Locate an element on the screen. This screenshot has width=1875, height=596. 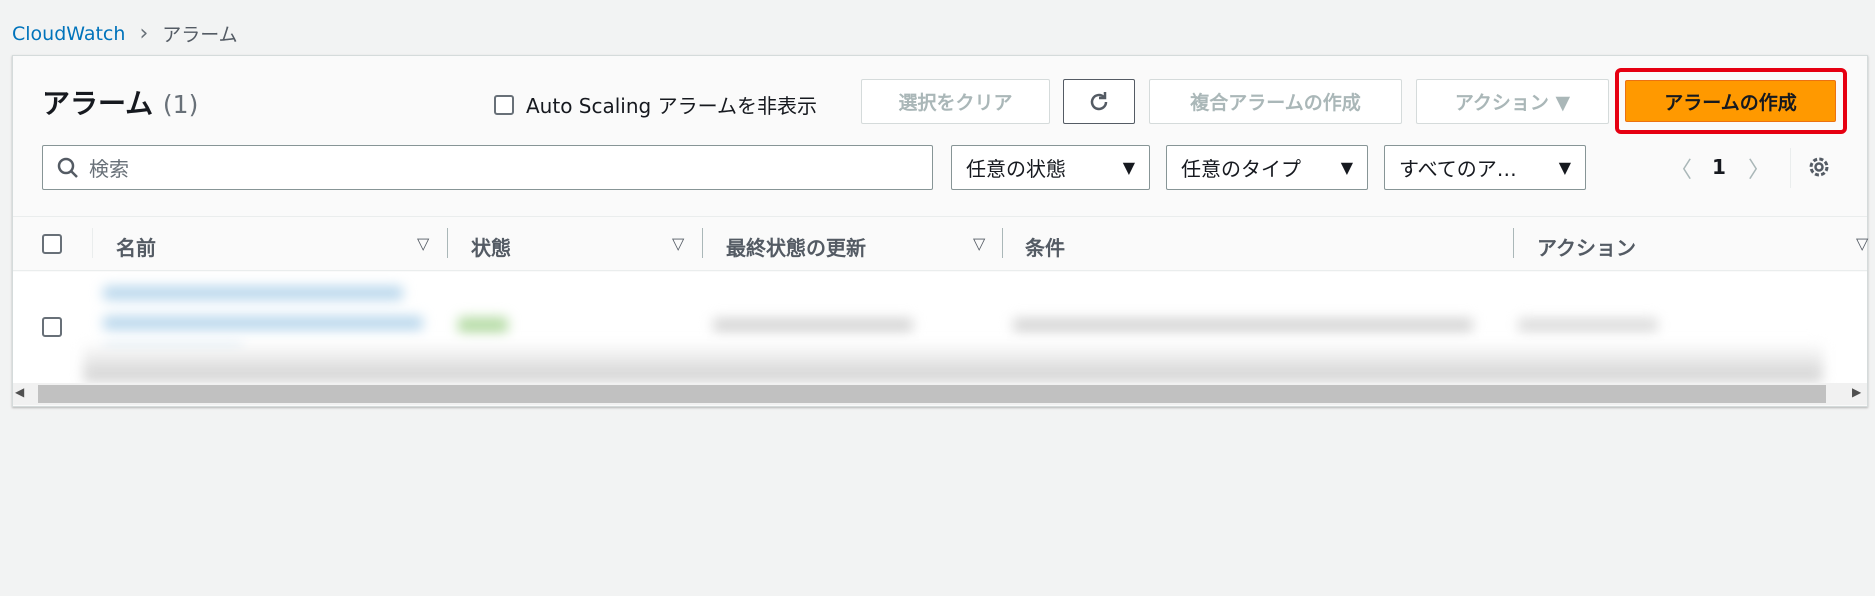
column-header-name: 名前 is located at coordinates (136, 246).